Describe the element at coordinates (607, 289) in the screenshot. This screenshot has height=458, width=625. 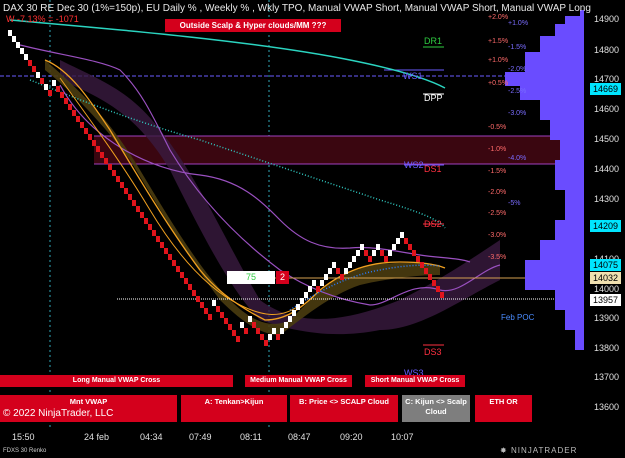
I see `price-tick: 14000` at that location.